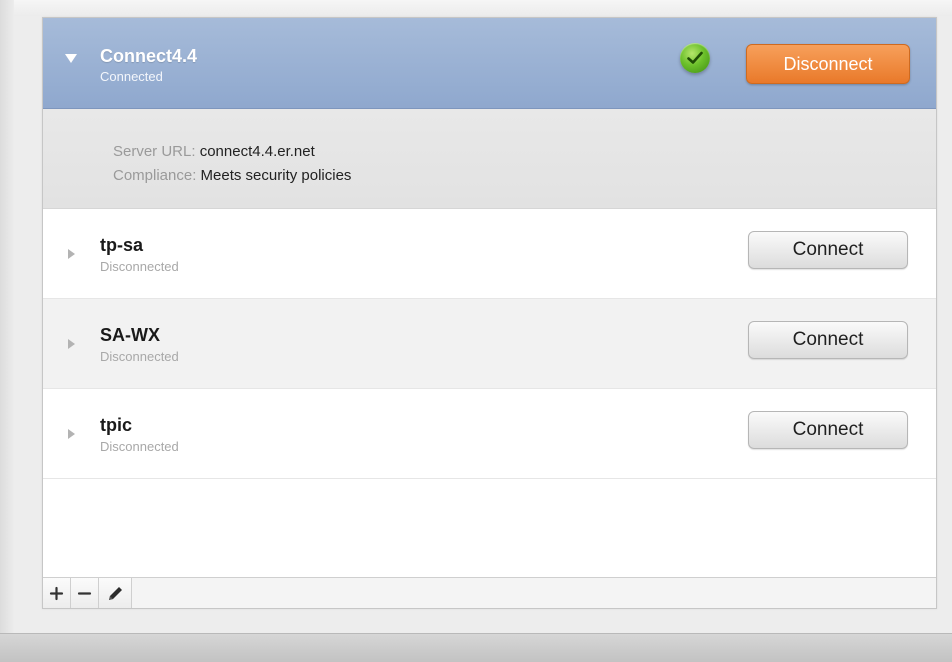  I want to click on connection-name: SA-WX, so click(130, 335).